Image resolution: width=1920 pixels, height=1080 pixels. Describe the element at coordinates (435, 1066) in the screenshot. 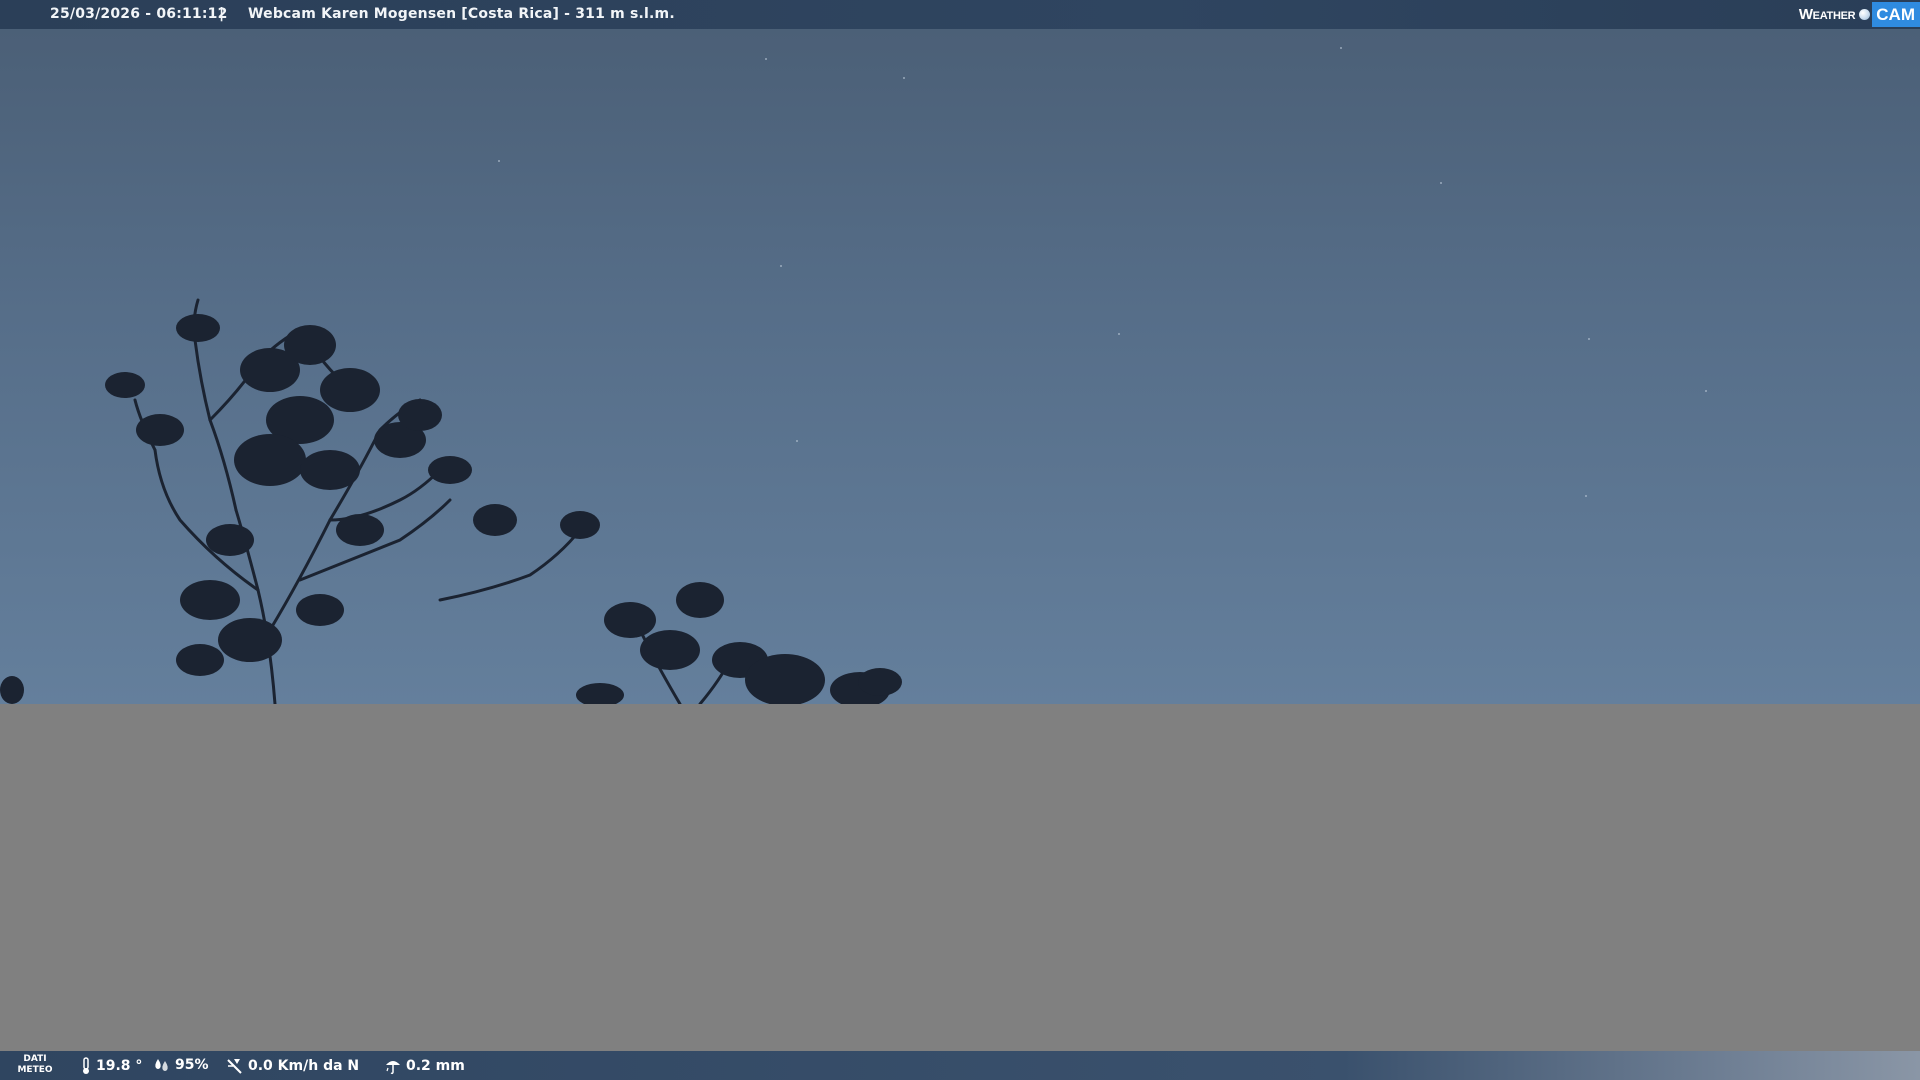

I see `rain-value: 0.2 mm` at that location.